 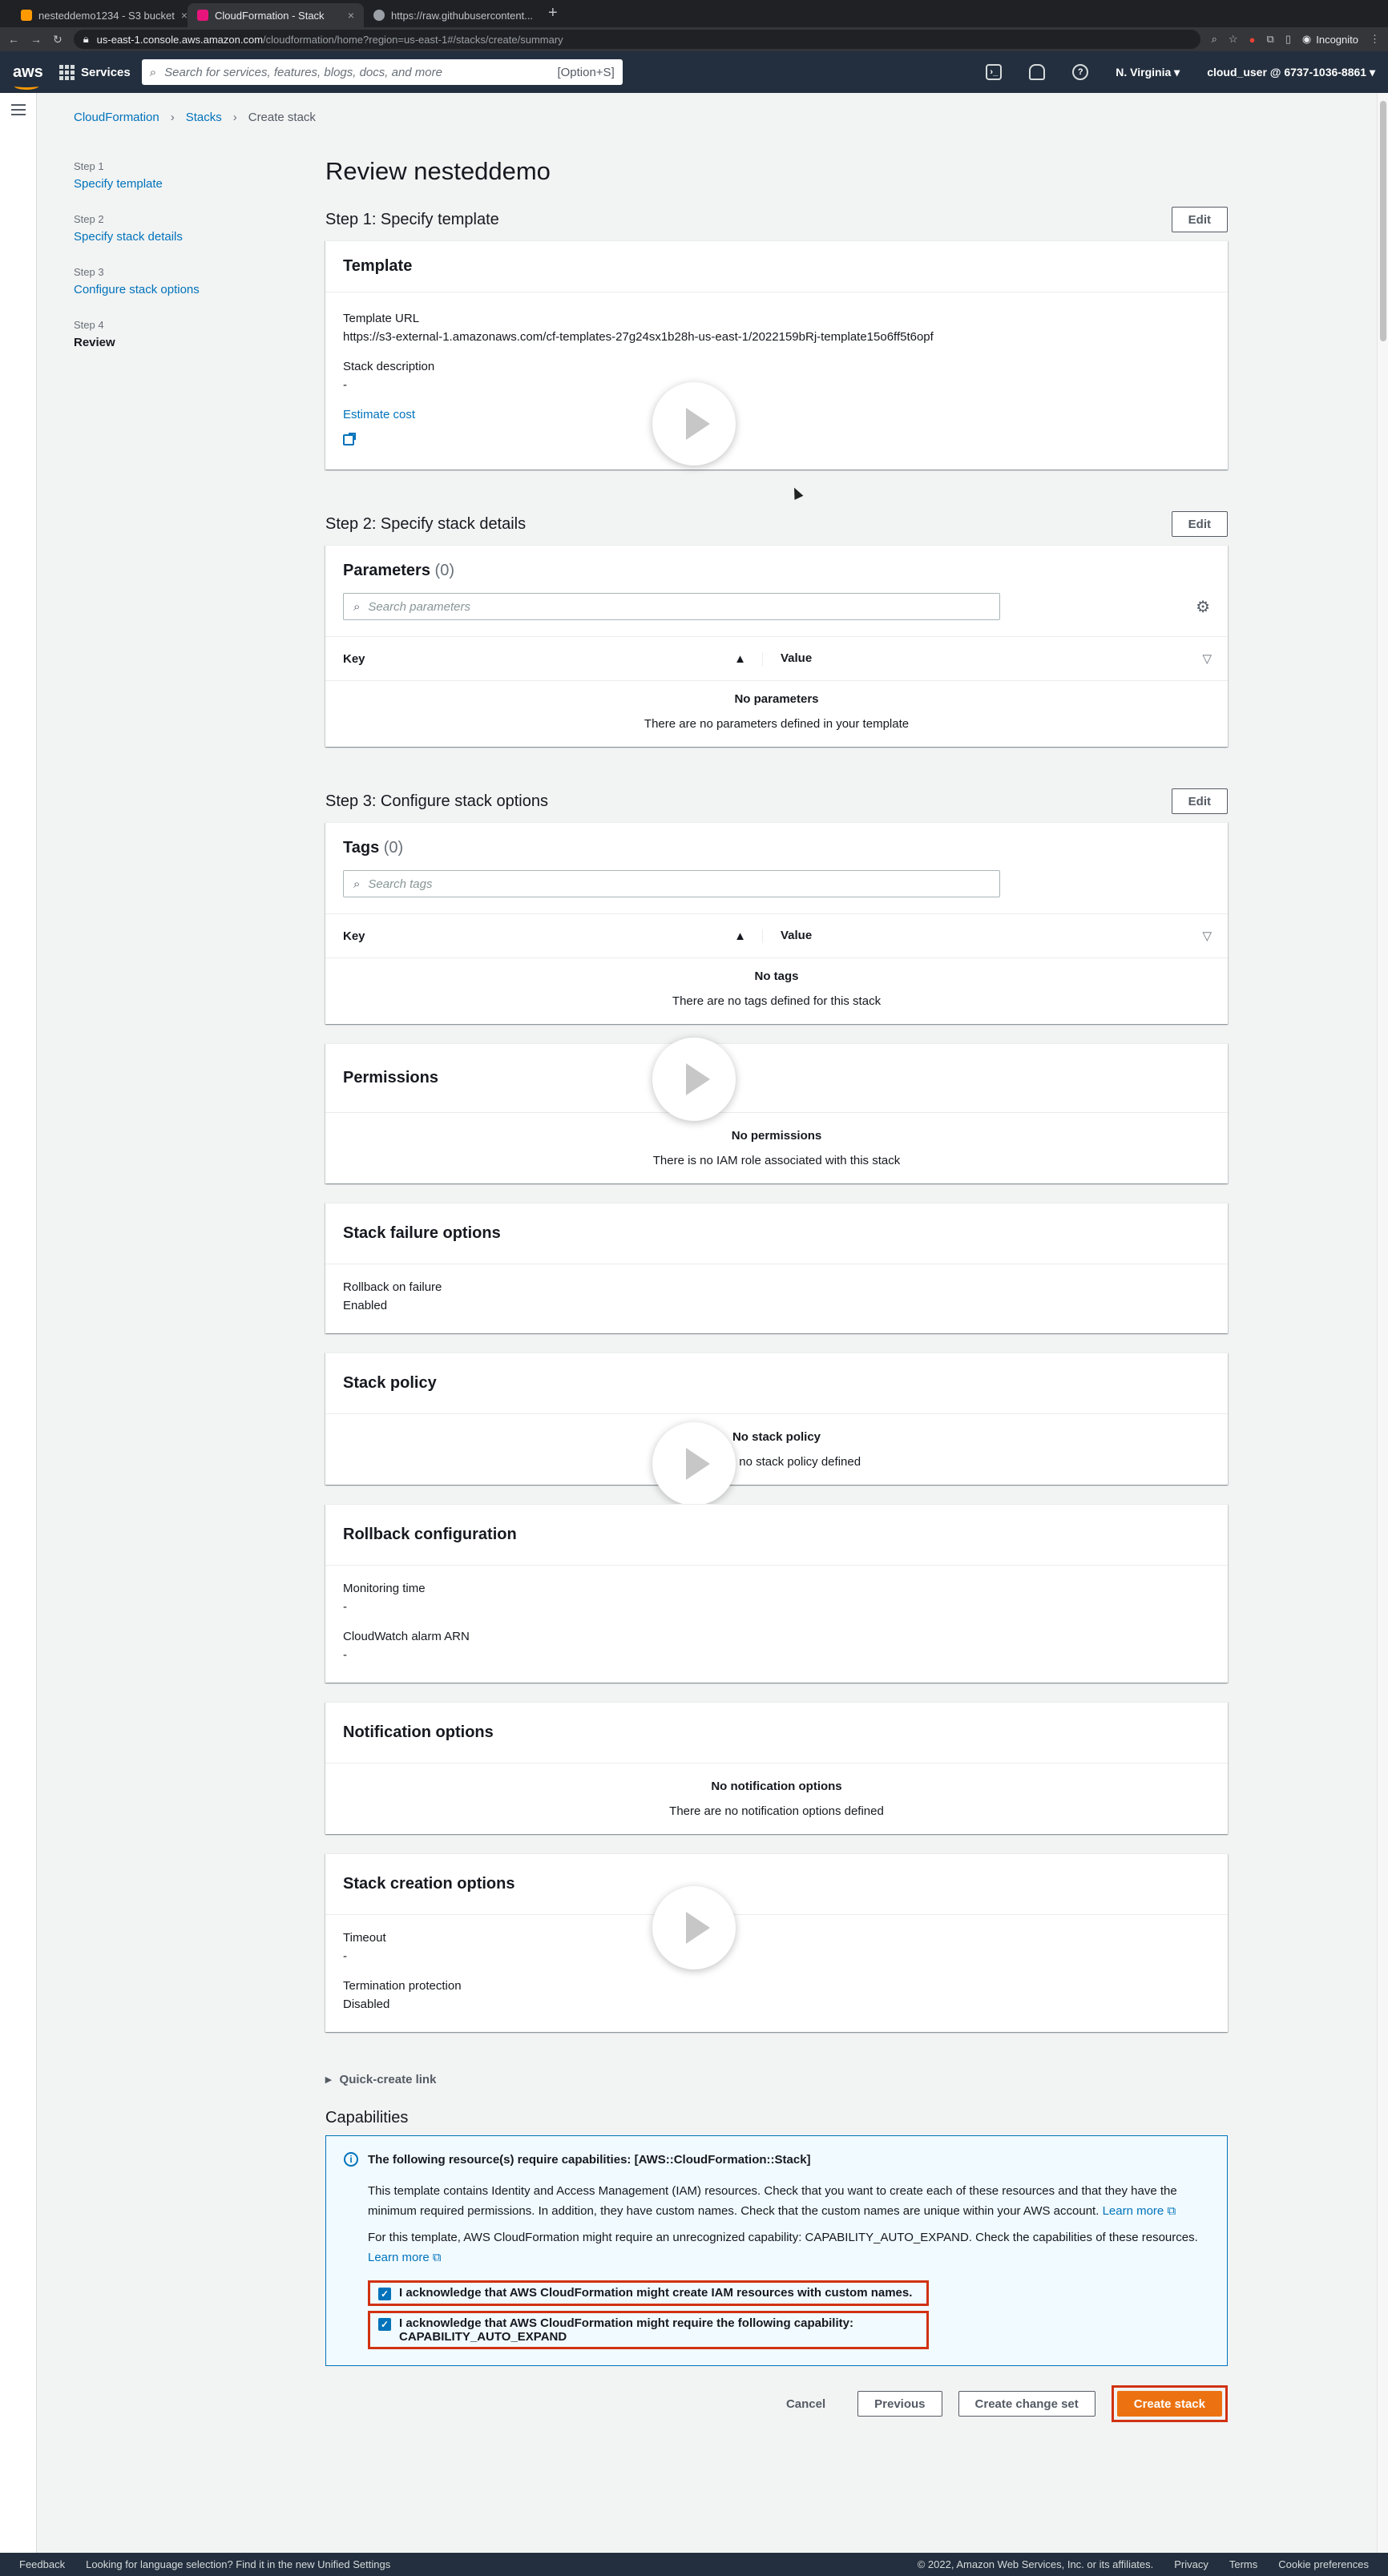 What do you see at coordinates (994, 72) in the screenshot?
I see `cloudshell-icon: ›_` at bounding box center [994, 72].